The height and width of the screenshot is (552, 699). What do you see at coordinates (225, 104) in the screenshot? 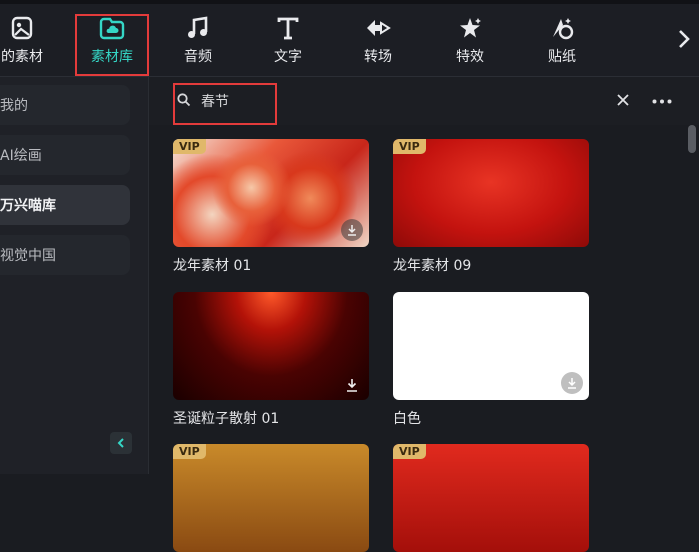
I see `search-highlight-box` at bounding box center [225, 104].